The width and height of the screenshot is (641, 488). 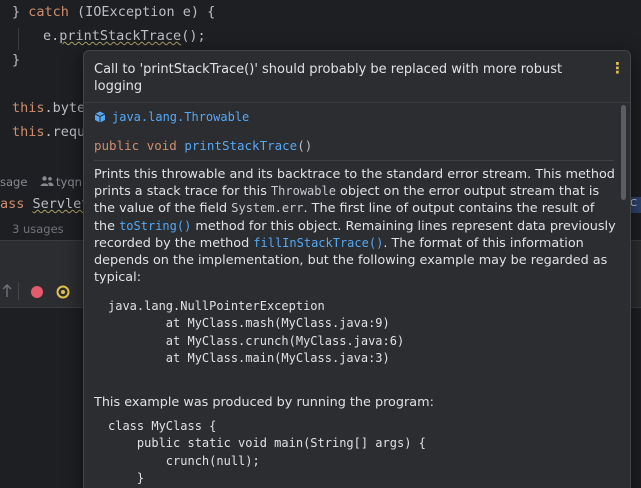 What do you see at coordinates (49, 132) in the screenshot?
I see `code-line-this-requ: this.requ` at bounding box center [49, 132].